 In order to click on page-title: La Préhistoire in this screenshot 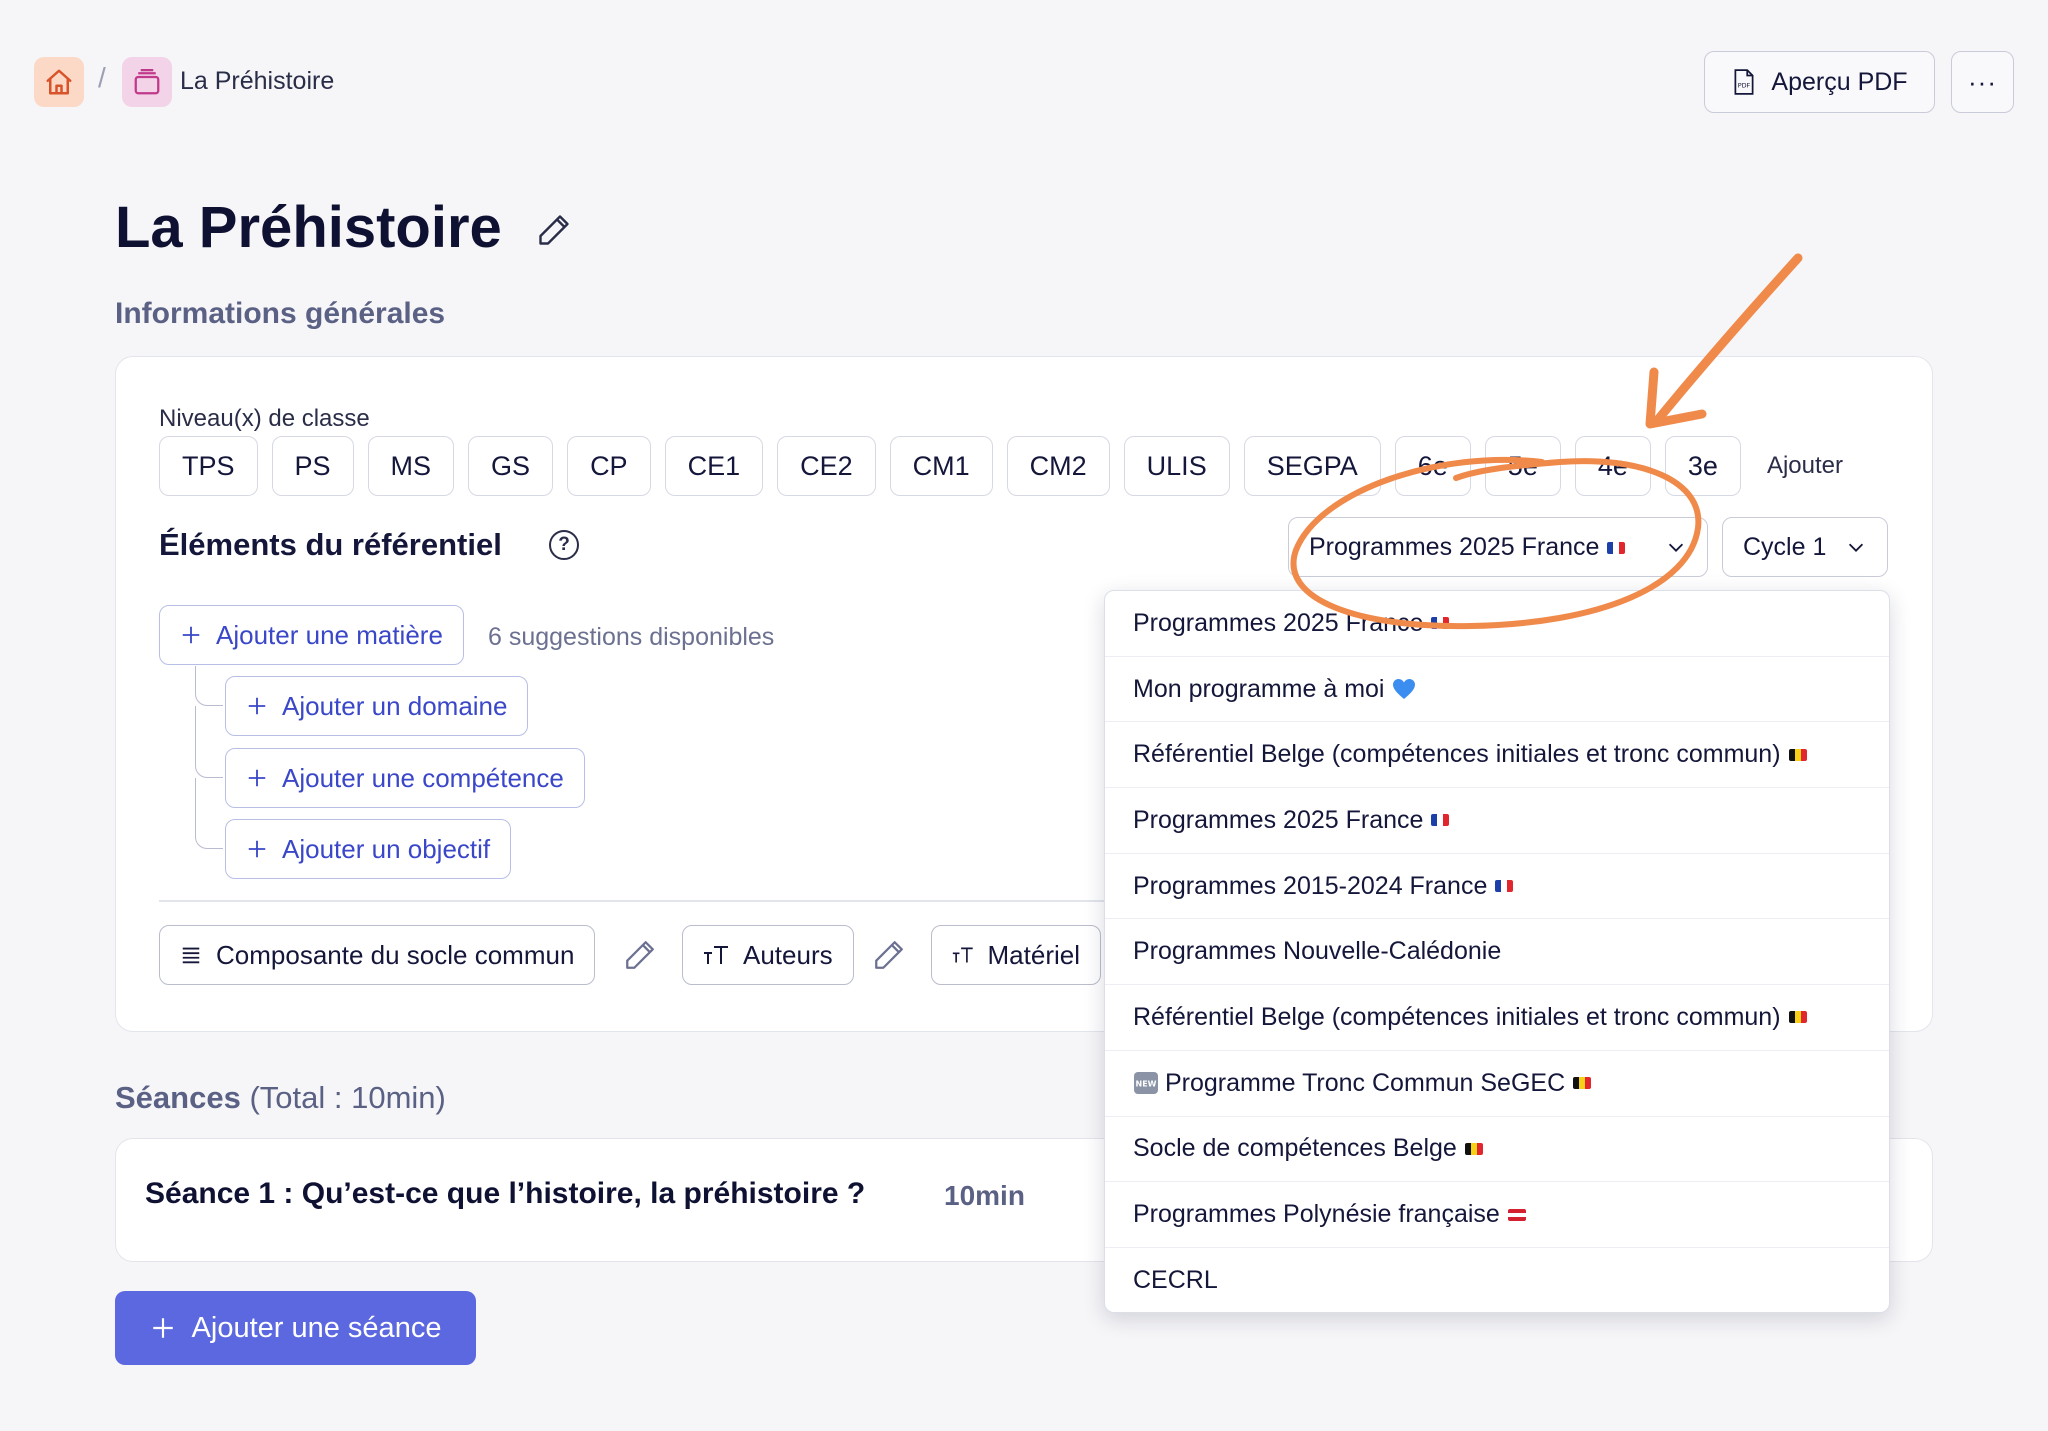, I will do `click(308, 227)`.